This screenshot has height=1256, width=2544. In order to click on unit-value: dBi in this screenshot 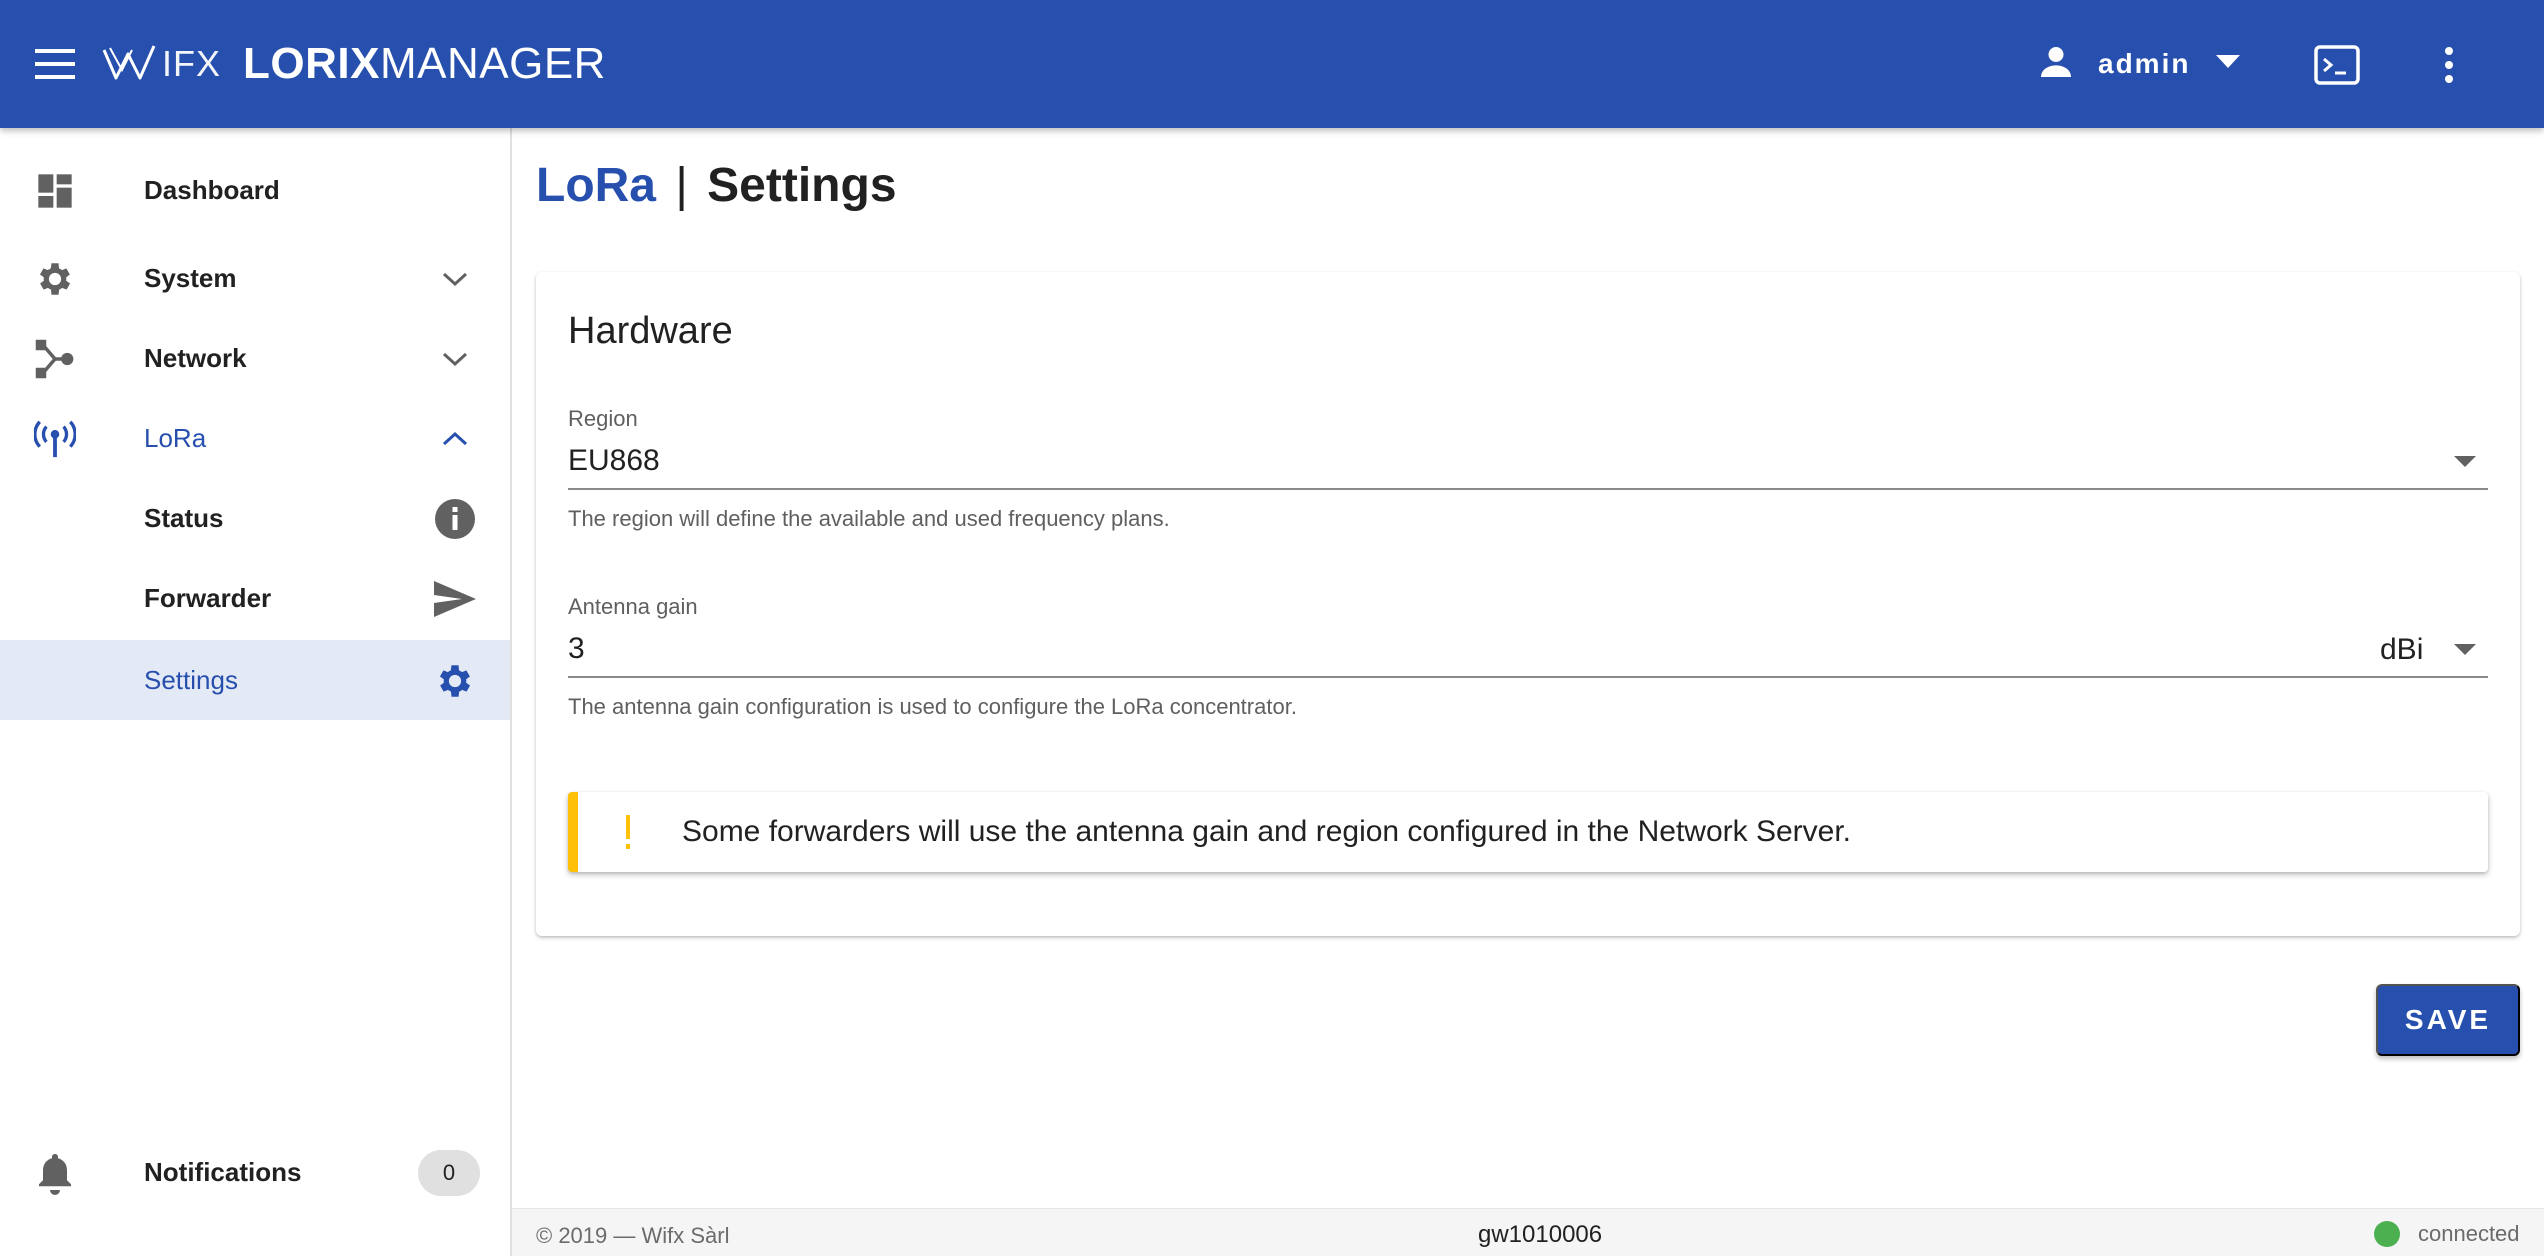, I will do `click(2402, 649)`.